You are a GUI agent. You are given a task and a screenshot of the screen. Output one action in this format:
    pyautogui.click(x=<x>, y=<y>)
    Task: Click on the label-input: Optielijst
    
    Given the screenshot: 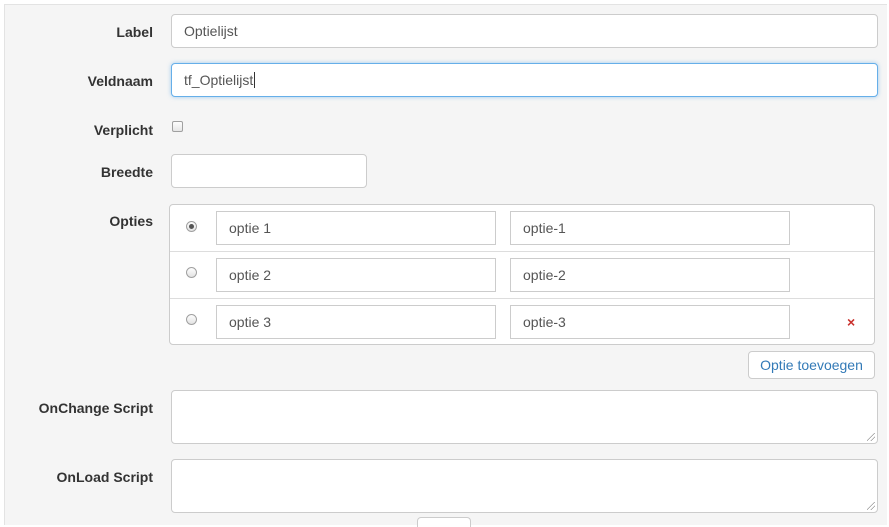 What is the action you would take?
    pyautogui.click(x=524, y=31)
    